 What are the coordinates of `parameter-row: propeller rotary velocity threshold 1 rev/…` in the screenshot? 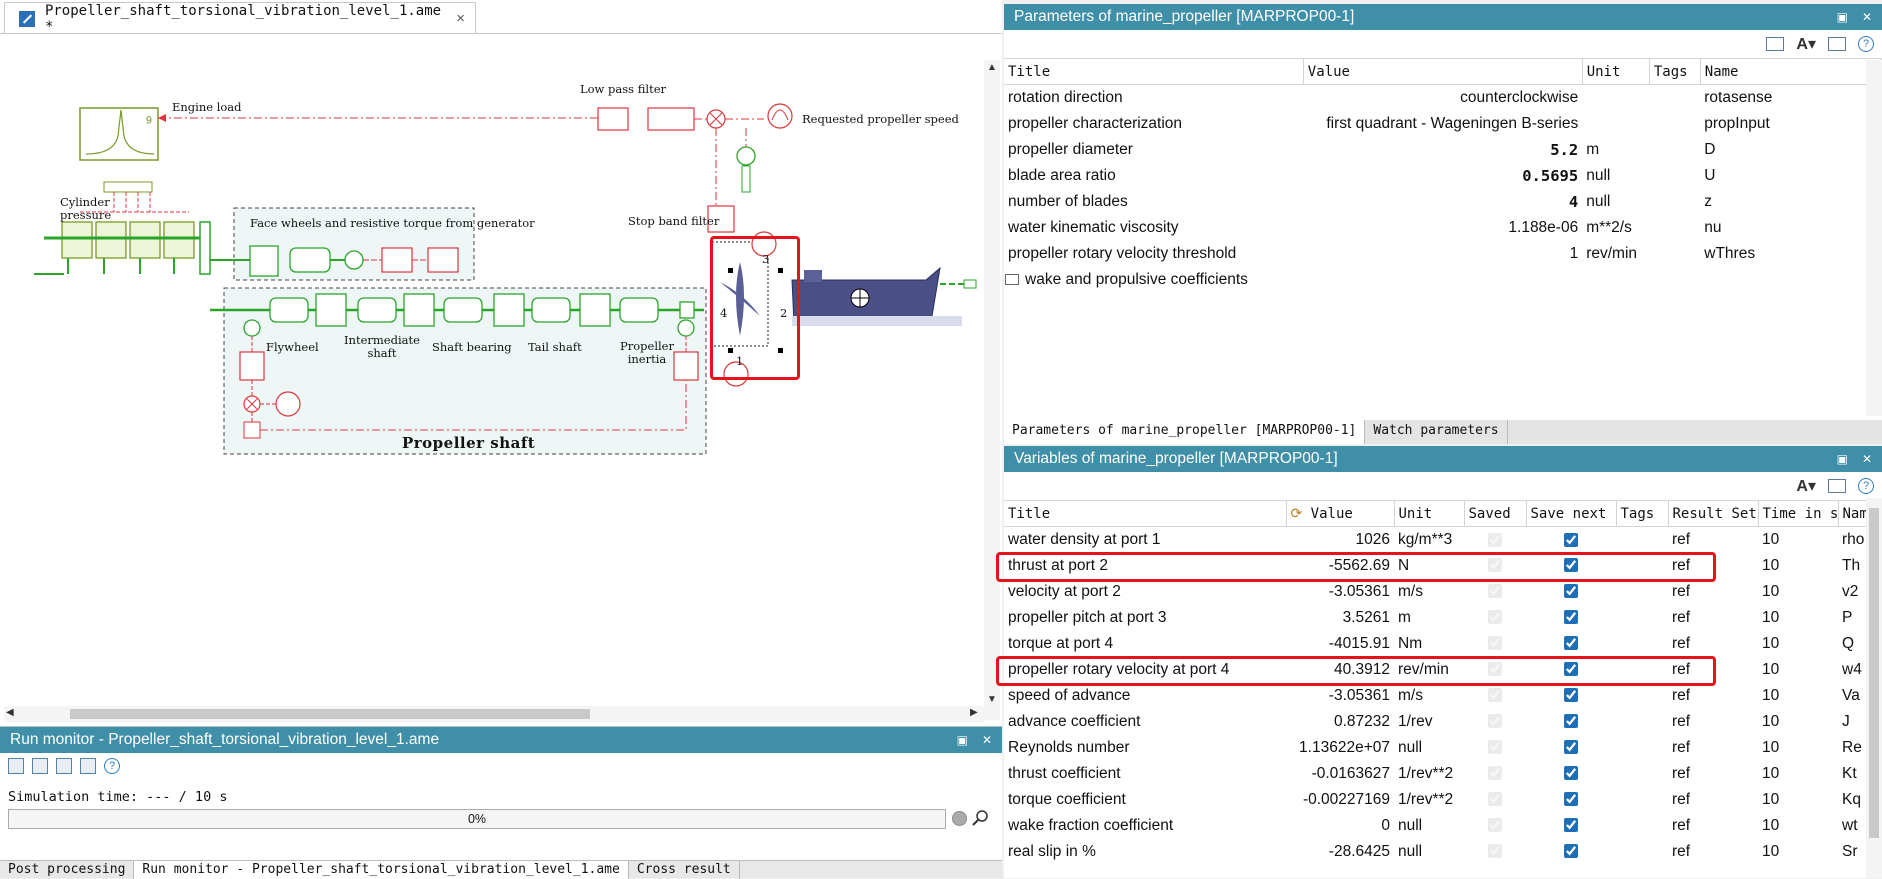 It's located at (1443, 254).